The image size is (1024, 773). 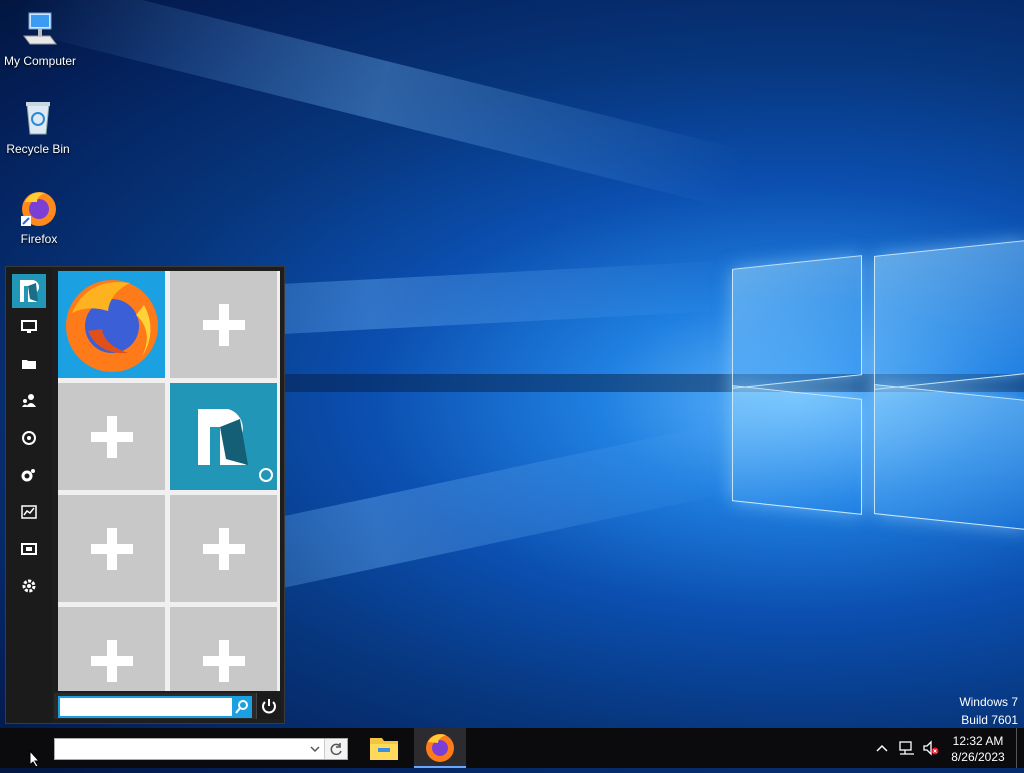 I want to click on chevron-up-icon, so click(x=882, y=748).